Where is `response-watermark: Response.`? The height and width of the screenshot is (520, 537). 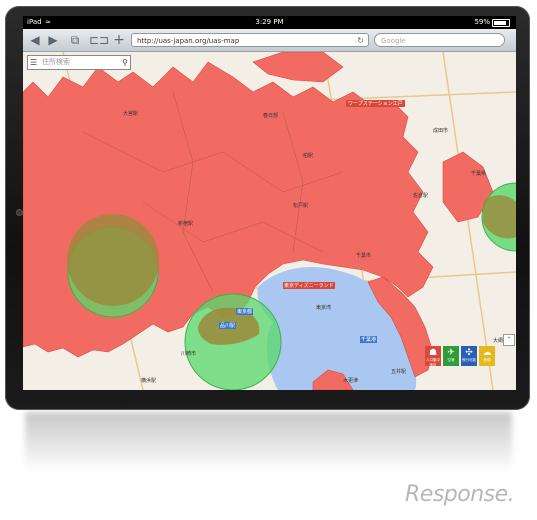 response-watermark: Response. is located at coordinates (460, 494).